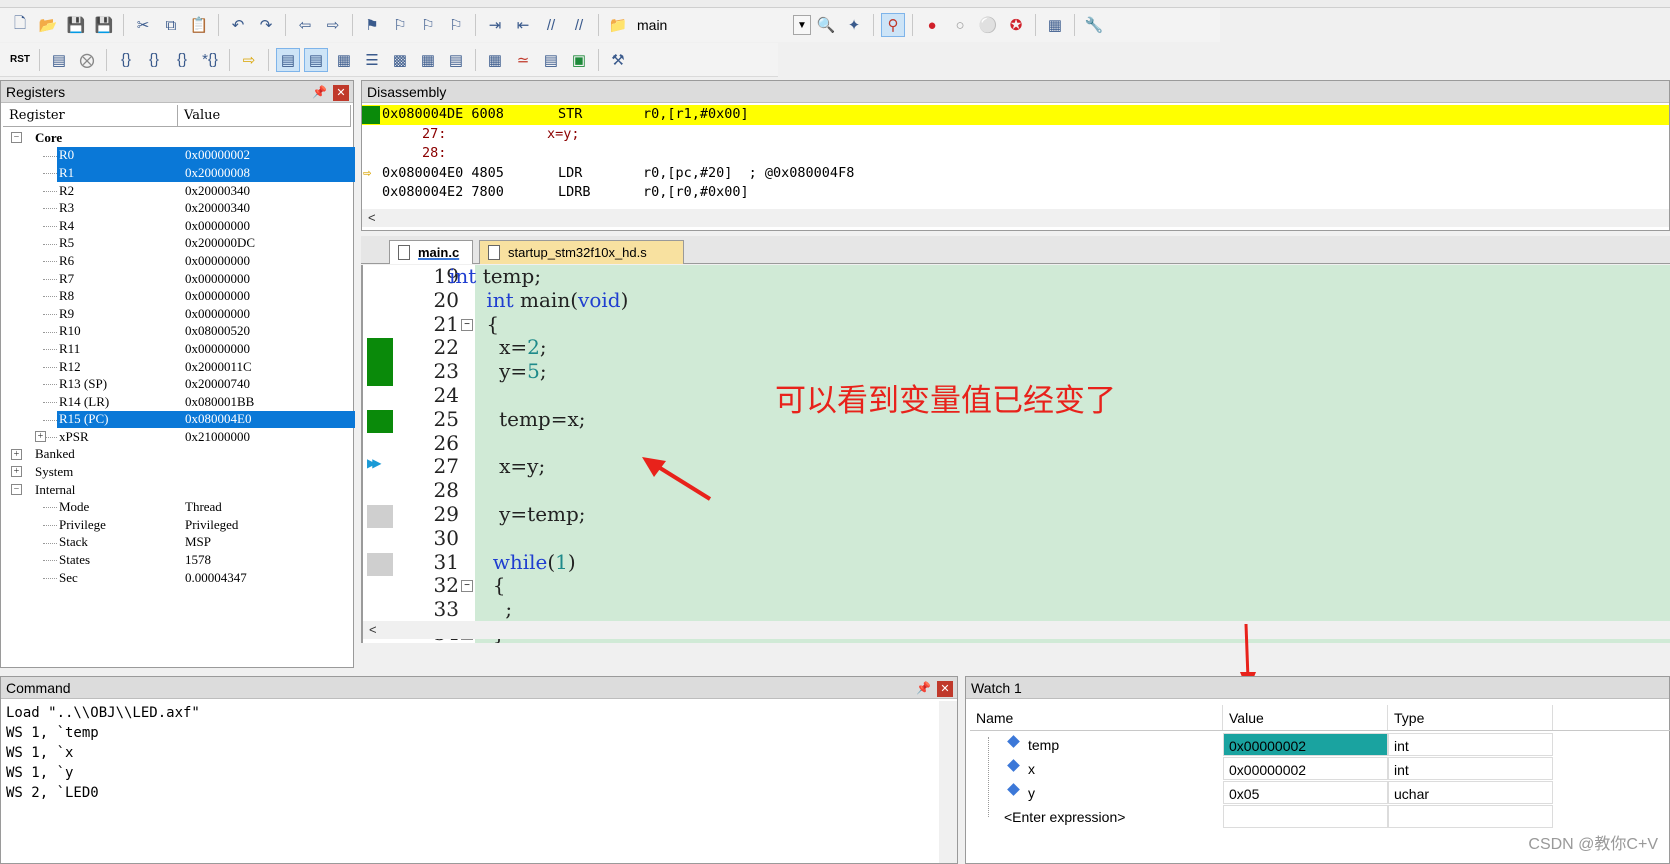 The image size is (1670, 864). What do you see at coordinates (618, 25) in the screenshot?
I see `find-in-files-icon: 📁` at bounding box center [618, 25].